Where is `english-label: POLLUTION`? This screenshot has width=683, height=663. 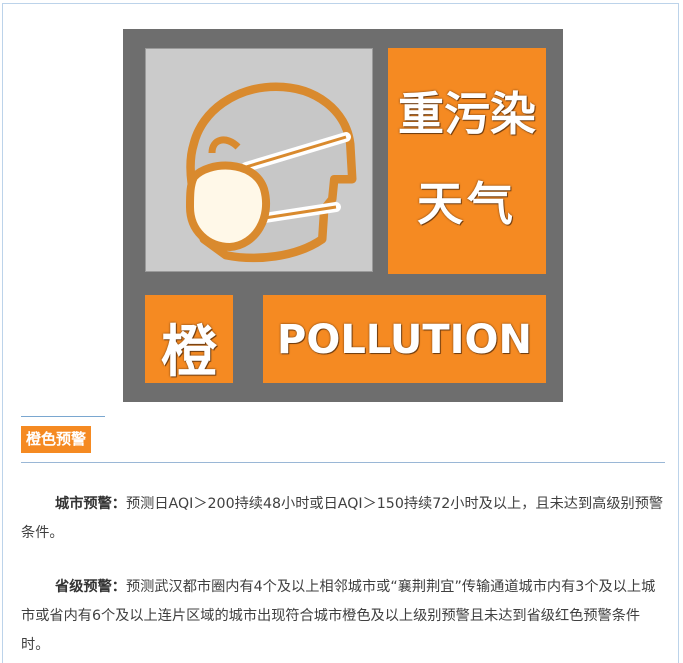
english-label: POLLUTION is located at coordinates (404, 340).